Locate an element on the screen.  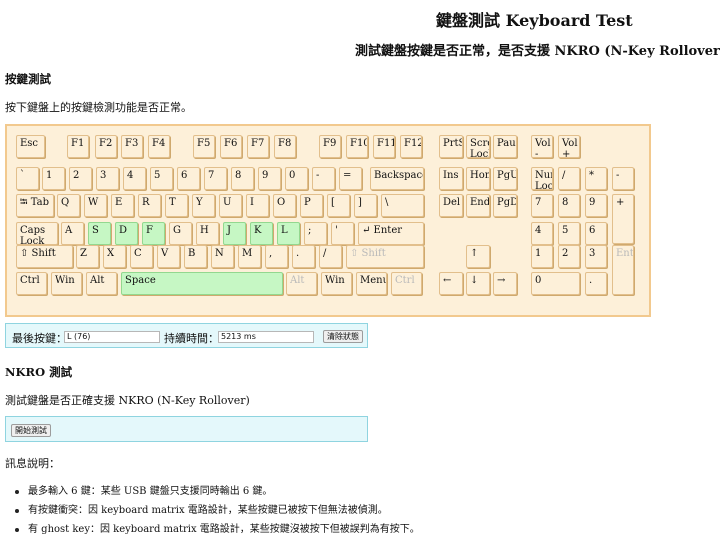
key-f3: F3 is located at coordinates (132, 146).